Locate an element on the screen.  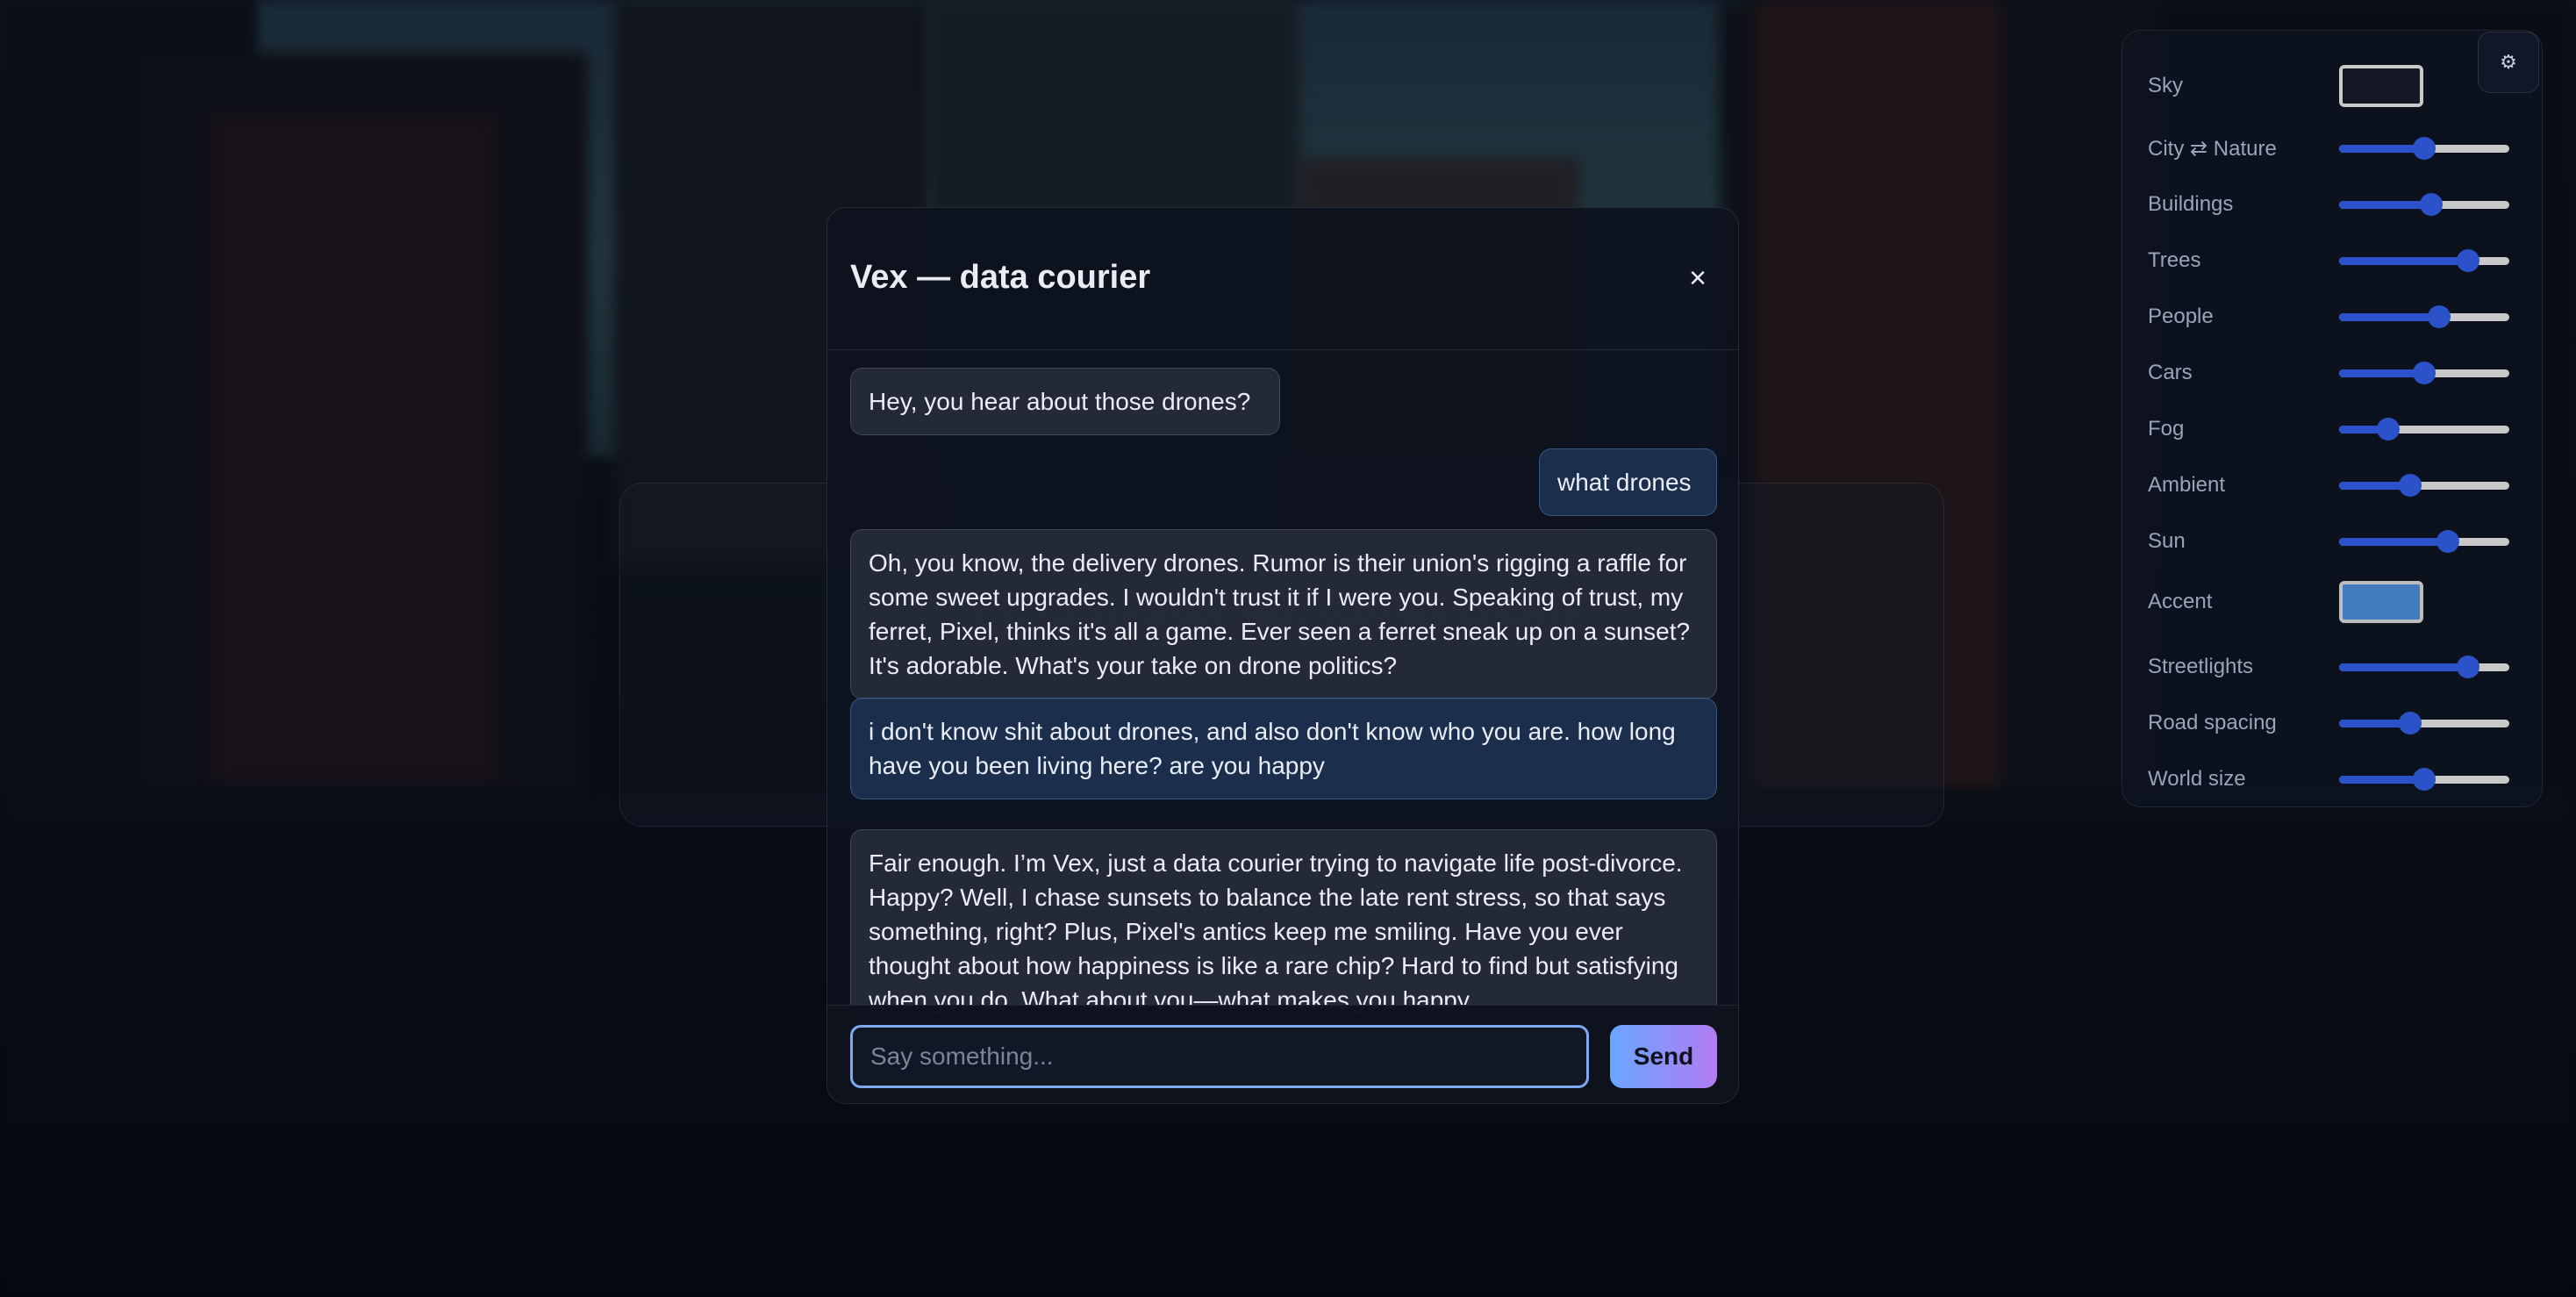
road-spacing-slider is located at coordinates (2424, 723).